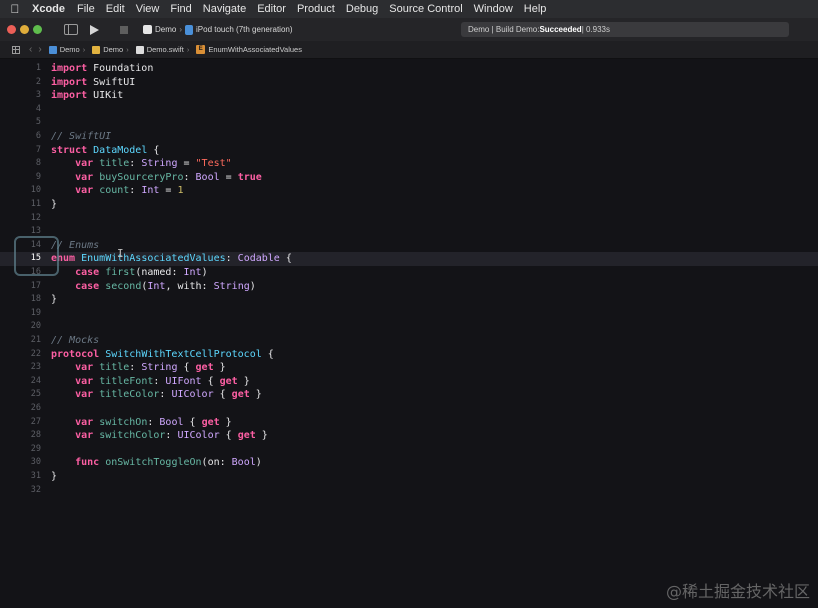 The image size is (818, 608). I want to click on code-text: protocol SwitchWithTextCellProtocol {, so click(162, 355).